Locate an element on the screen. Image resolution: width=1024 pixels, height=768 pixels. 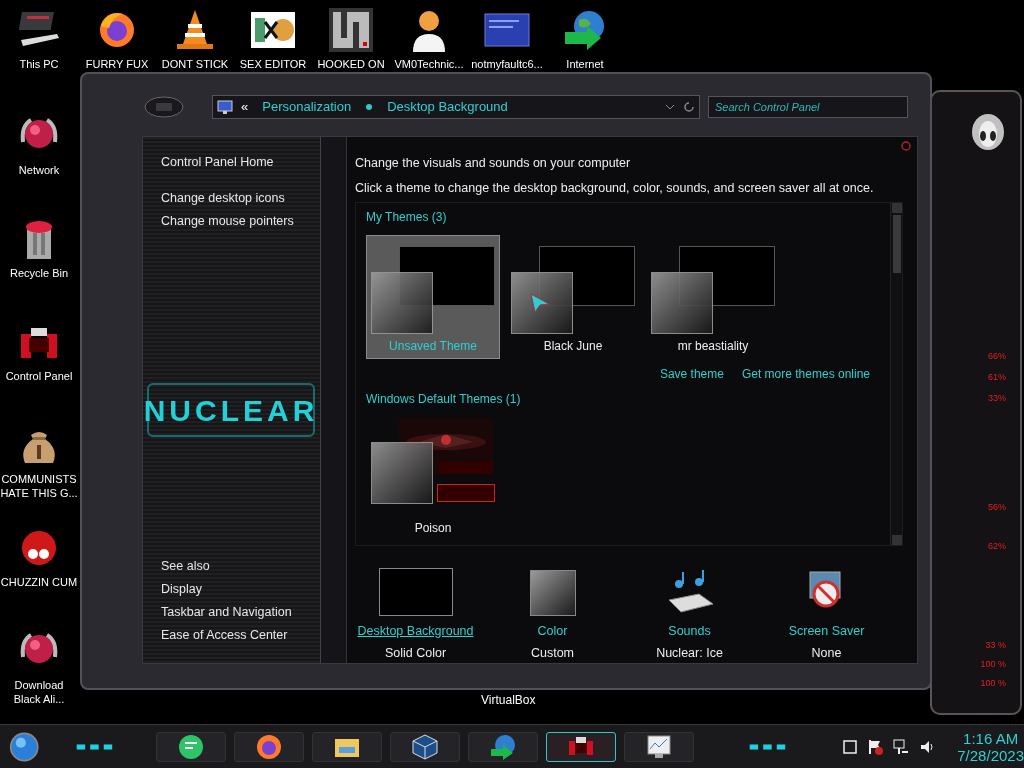
setting-link: Sounds is located at coordinates (689, 631).